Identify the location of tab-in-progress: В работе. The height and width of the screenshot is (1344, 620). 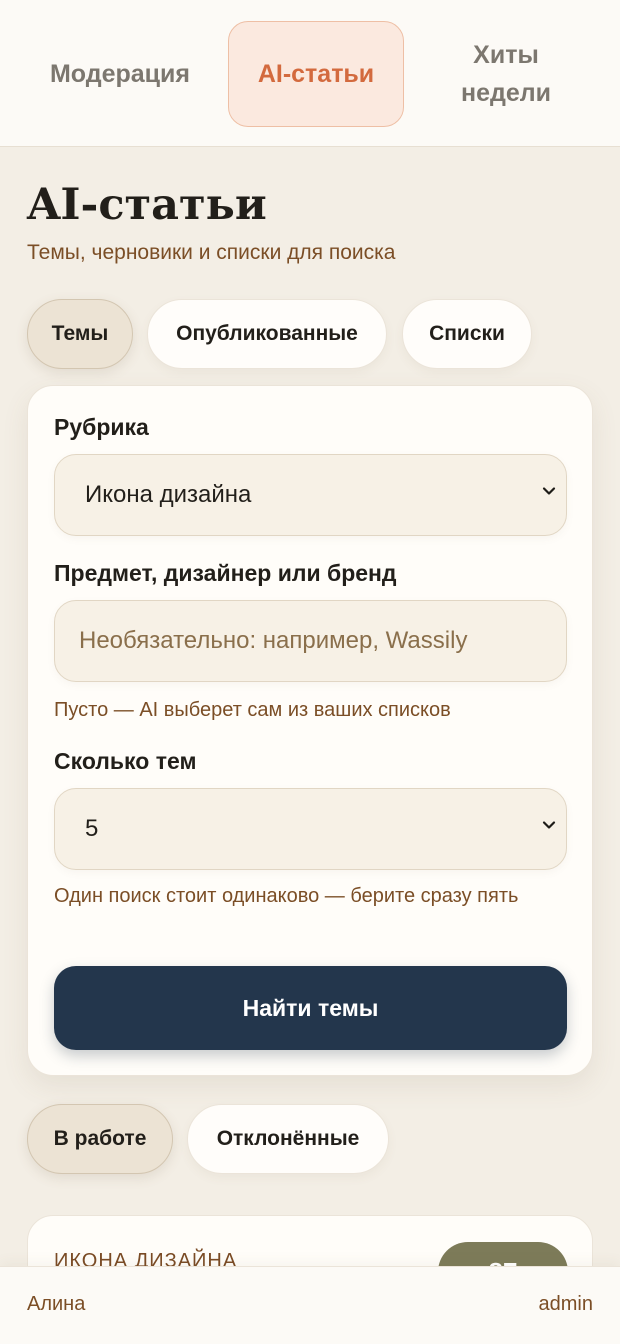
(100, 1139).